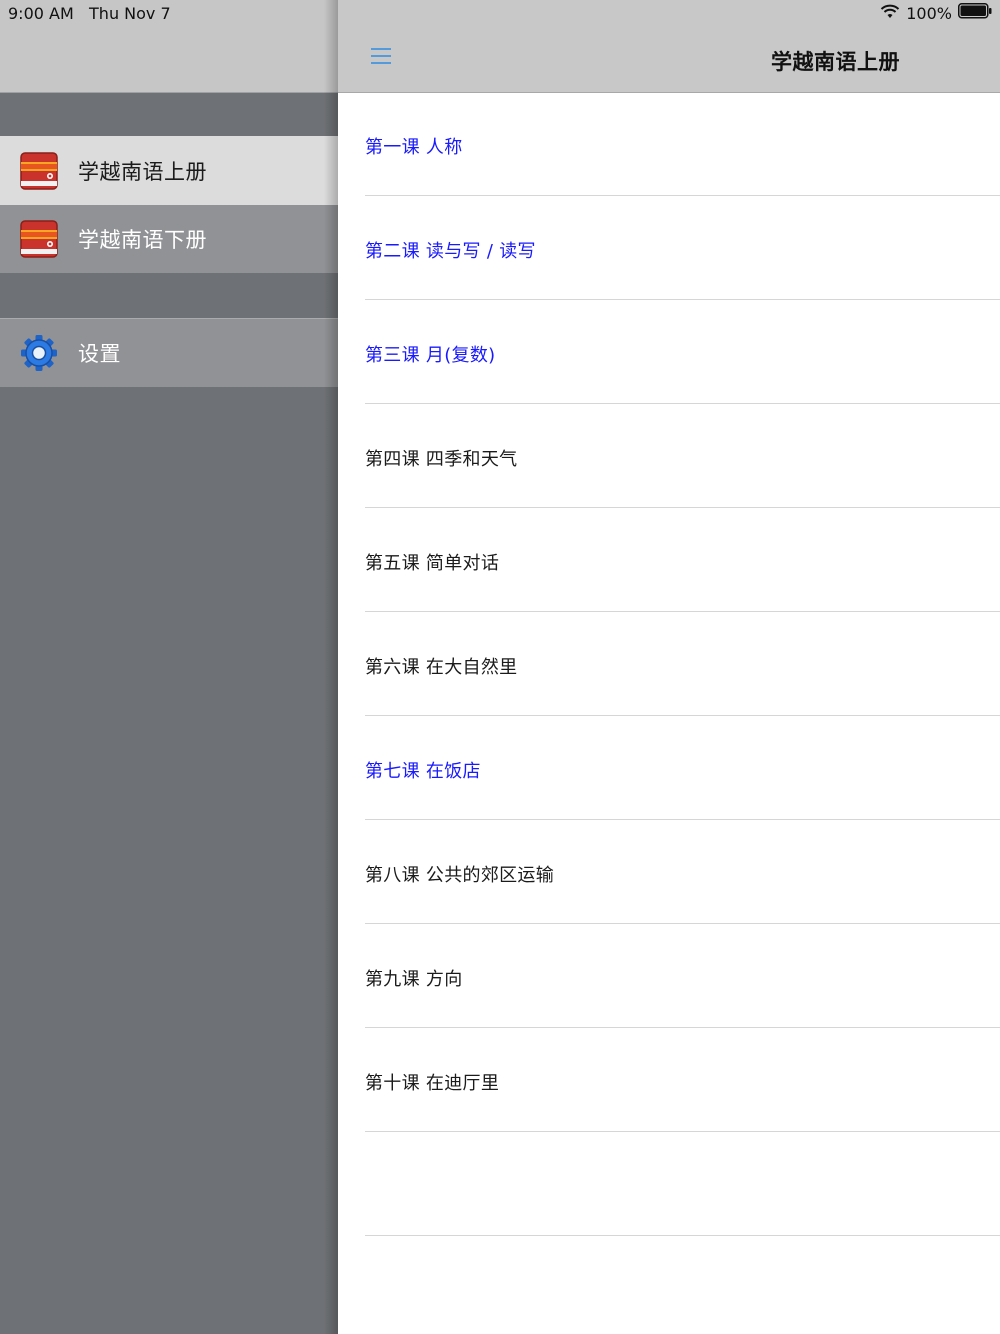  I want to click on lesson-row, so click(669, 1184).